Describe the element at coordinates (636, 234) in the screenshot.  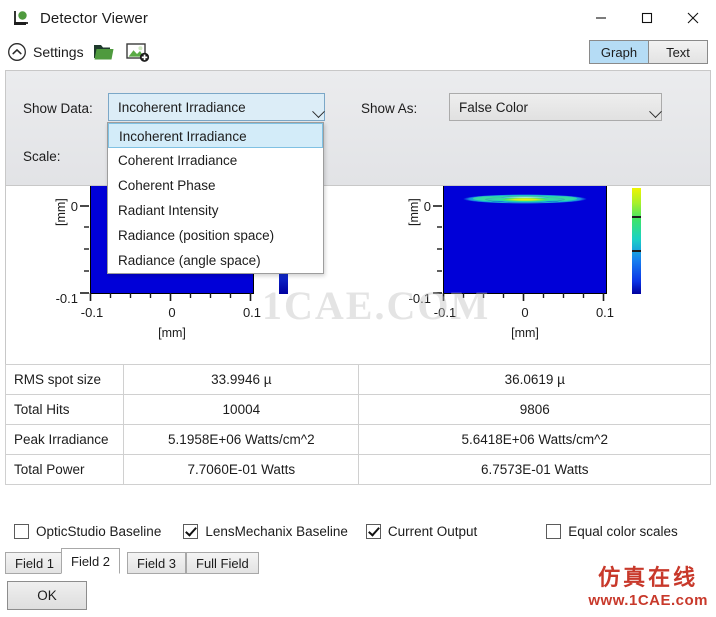
I see `right-plot-colorbar-ticks` at that location.